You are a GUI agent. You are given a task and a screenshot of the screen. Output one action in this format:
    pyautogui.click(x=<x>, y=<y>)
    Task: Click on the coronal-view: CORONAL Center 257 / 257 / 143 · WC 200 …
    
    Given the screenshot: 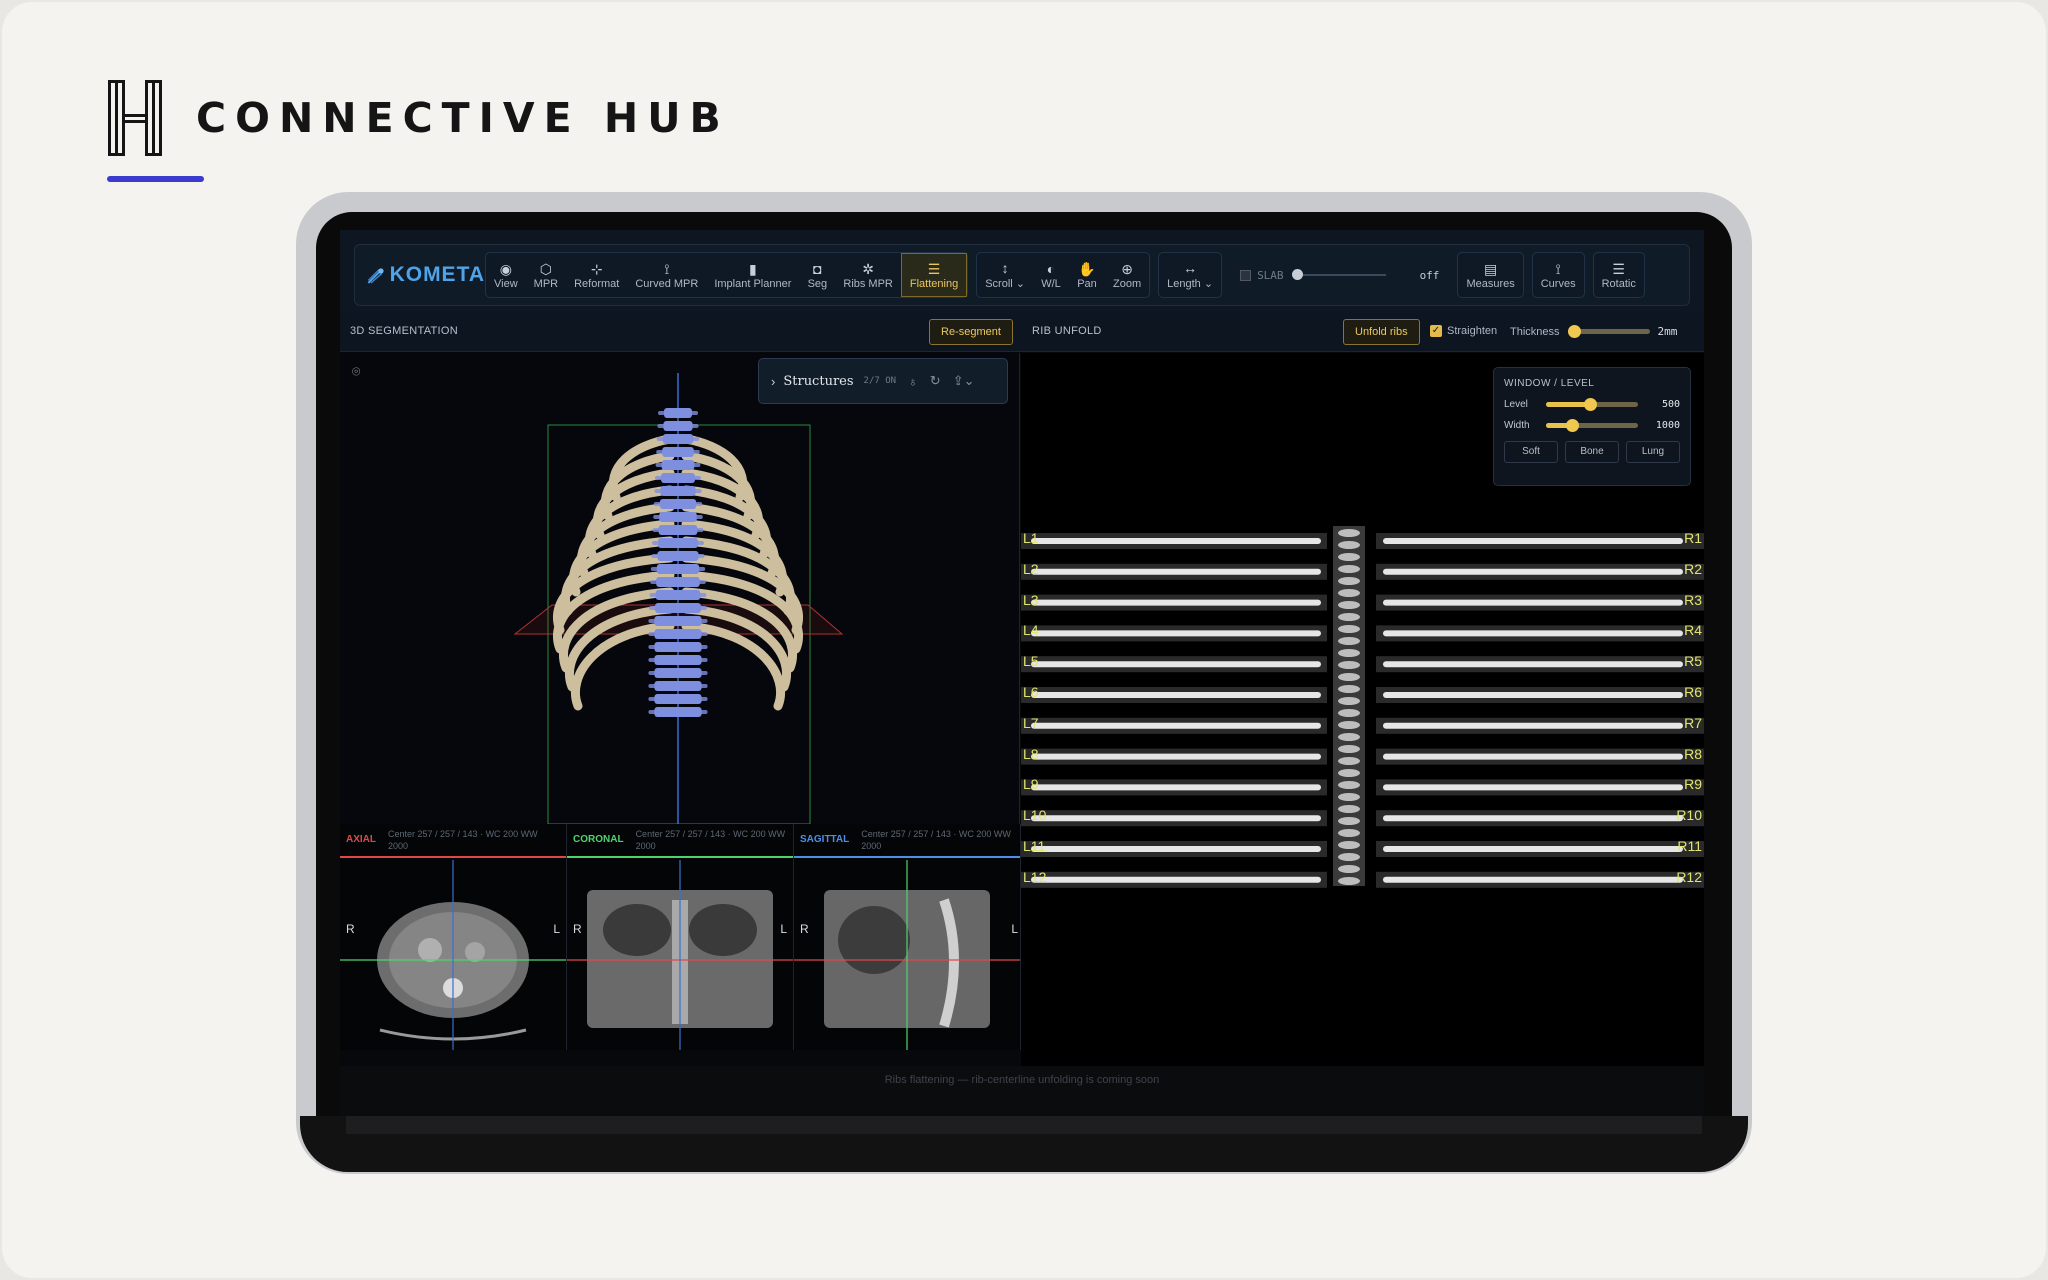 What is the action you would take?
    pyautogui.click(x=680, y=937)
    